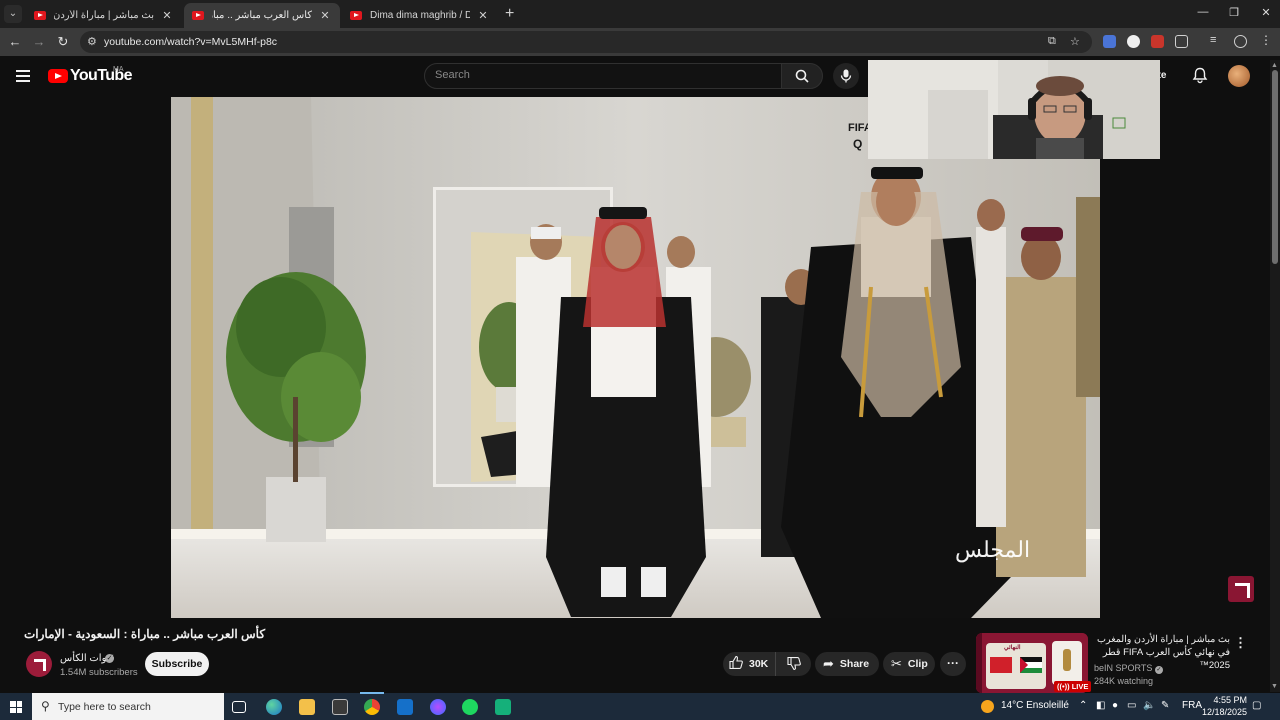 The width and height of the screenshot is (1280, 720). I want to click on close-icon: ✕, so click(1266, 12).